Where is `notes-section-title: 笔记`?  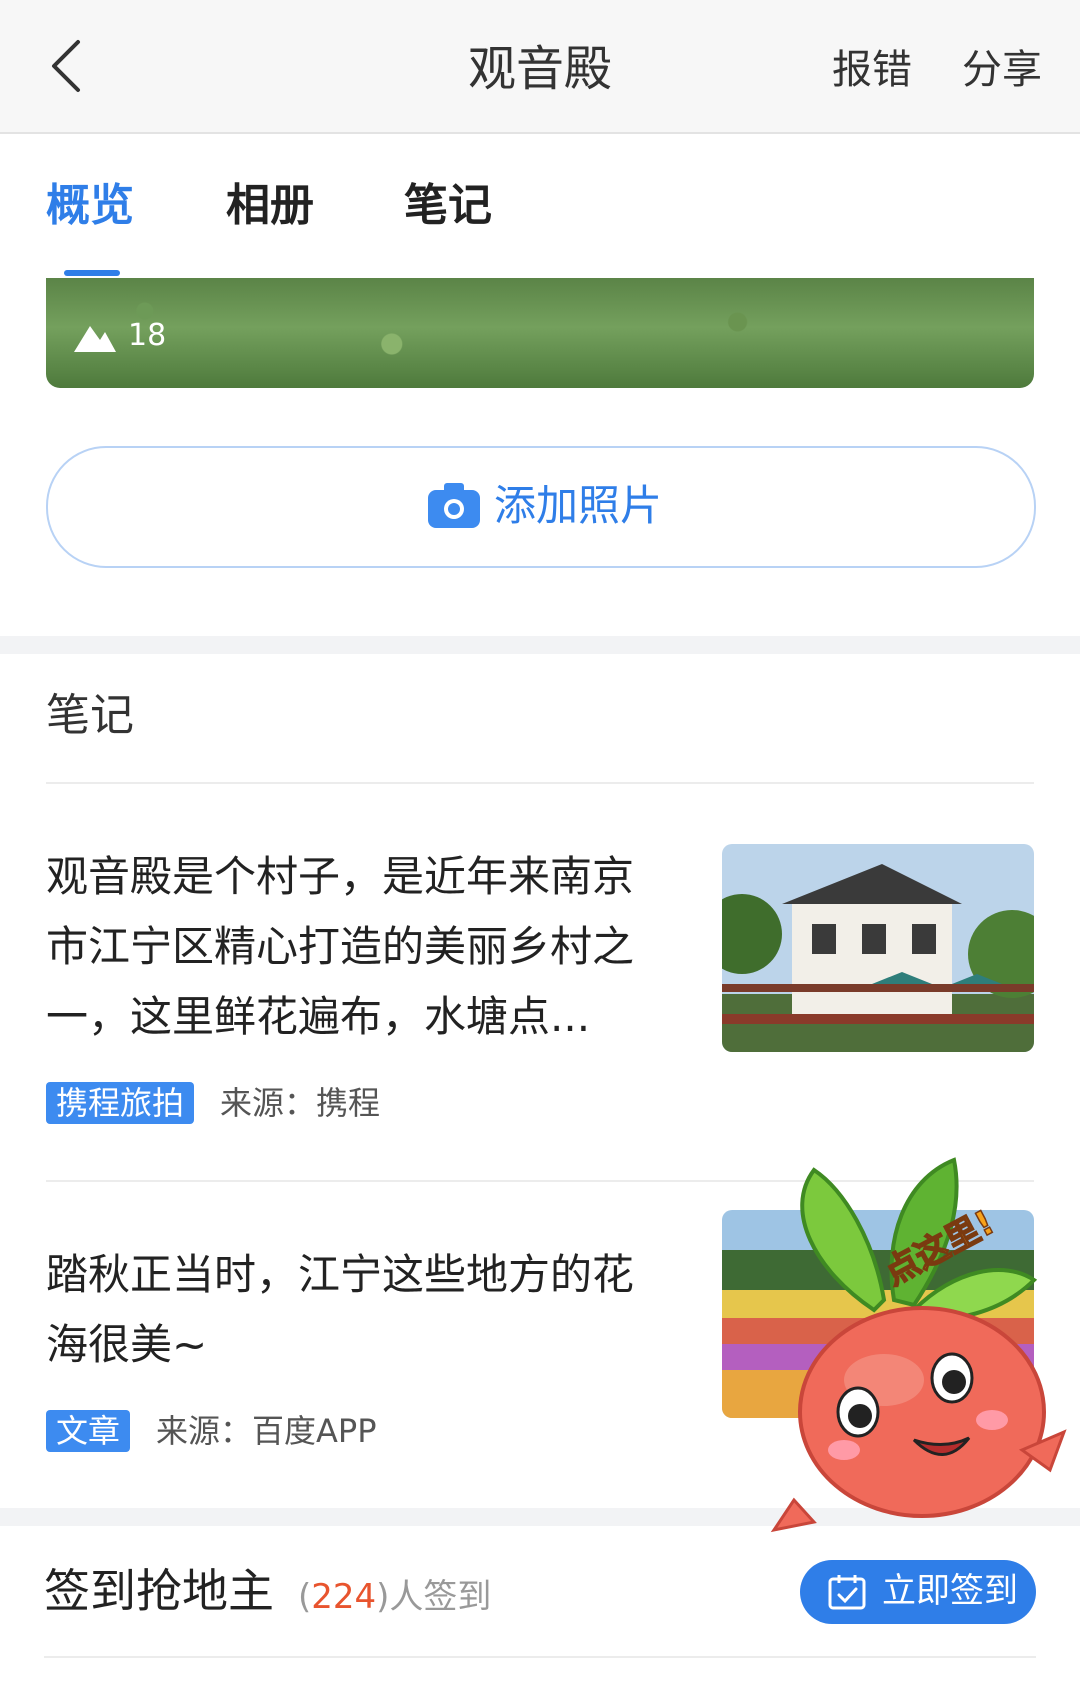 notes-section-title: 笔记 is located at coordinates (90, 715).